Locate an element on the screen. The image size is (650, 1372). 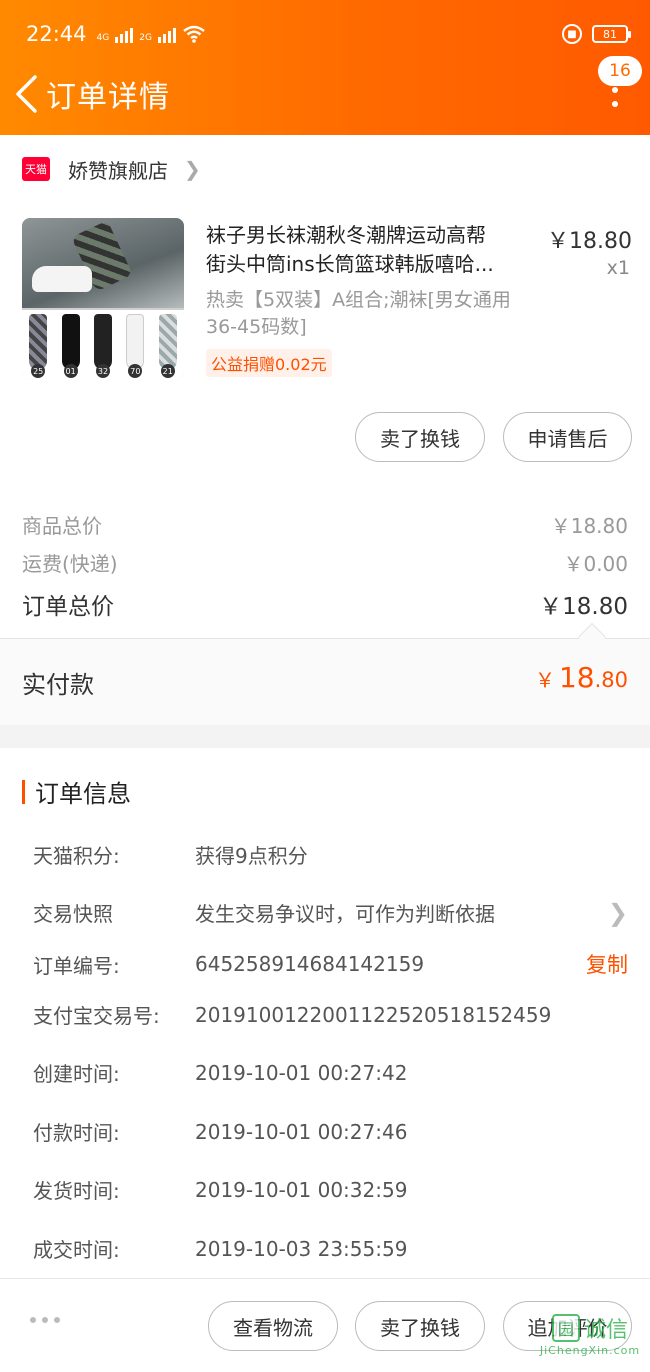
sock-number-row: 25 01 32 70 21 is located at coordinates (103, 371).